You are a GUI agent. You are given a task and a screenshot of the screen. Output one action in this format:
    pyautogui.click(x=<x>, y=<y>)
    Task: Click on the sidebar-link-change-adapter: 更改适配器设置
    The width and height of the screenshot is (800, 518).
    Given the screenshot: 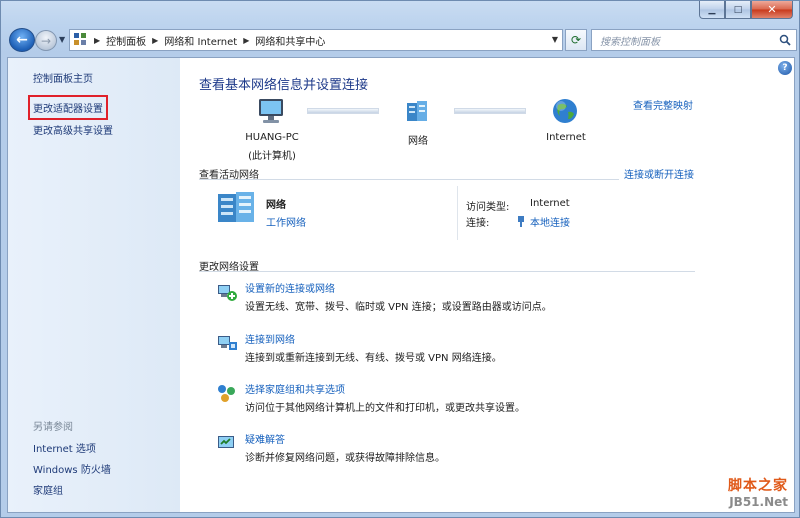 What is the action you would take?
    pyautogui.click(x=68, y=107)
    